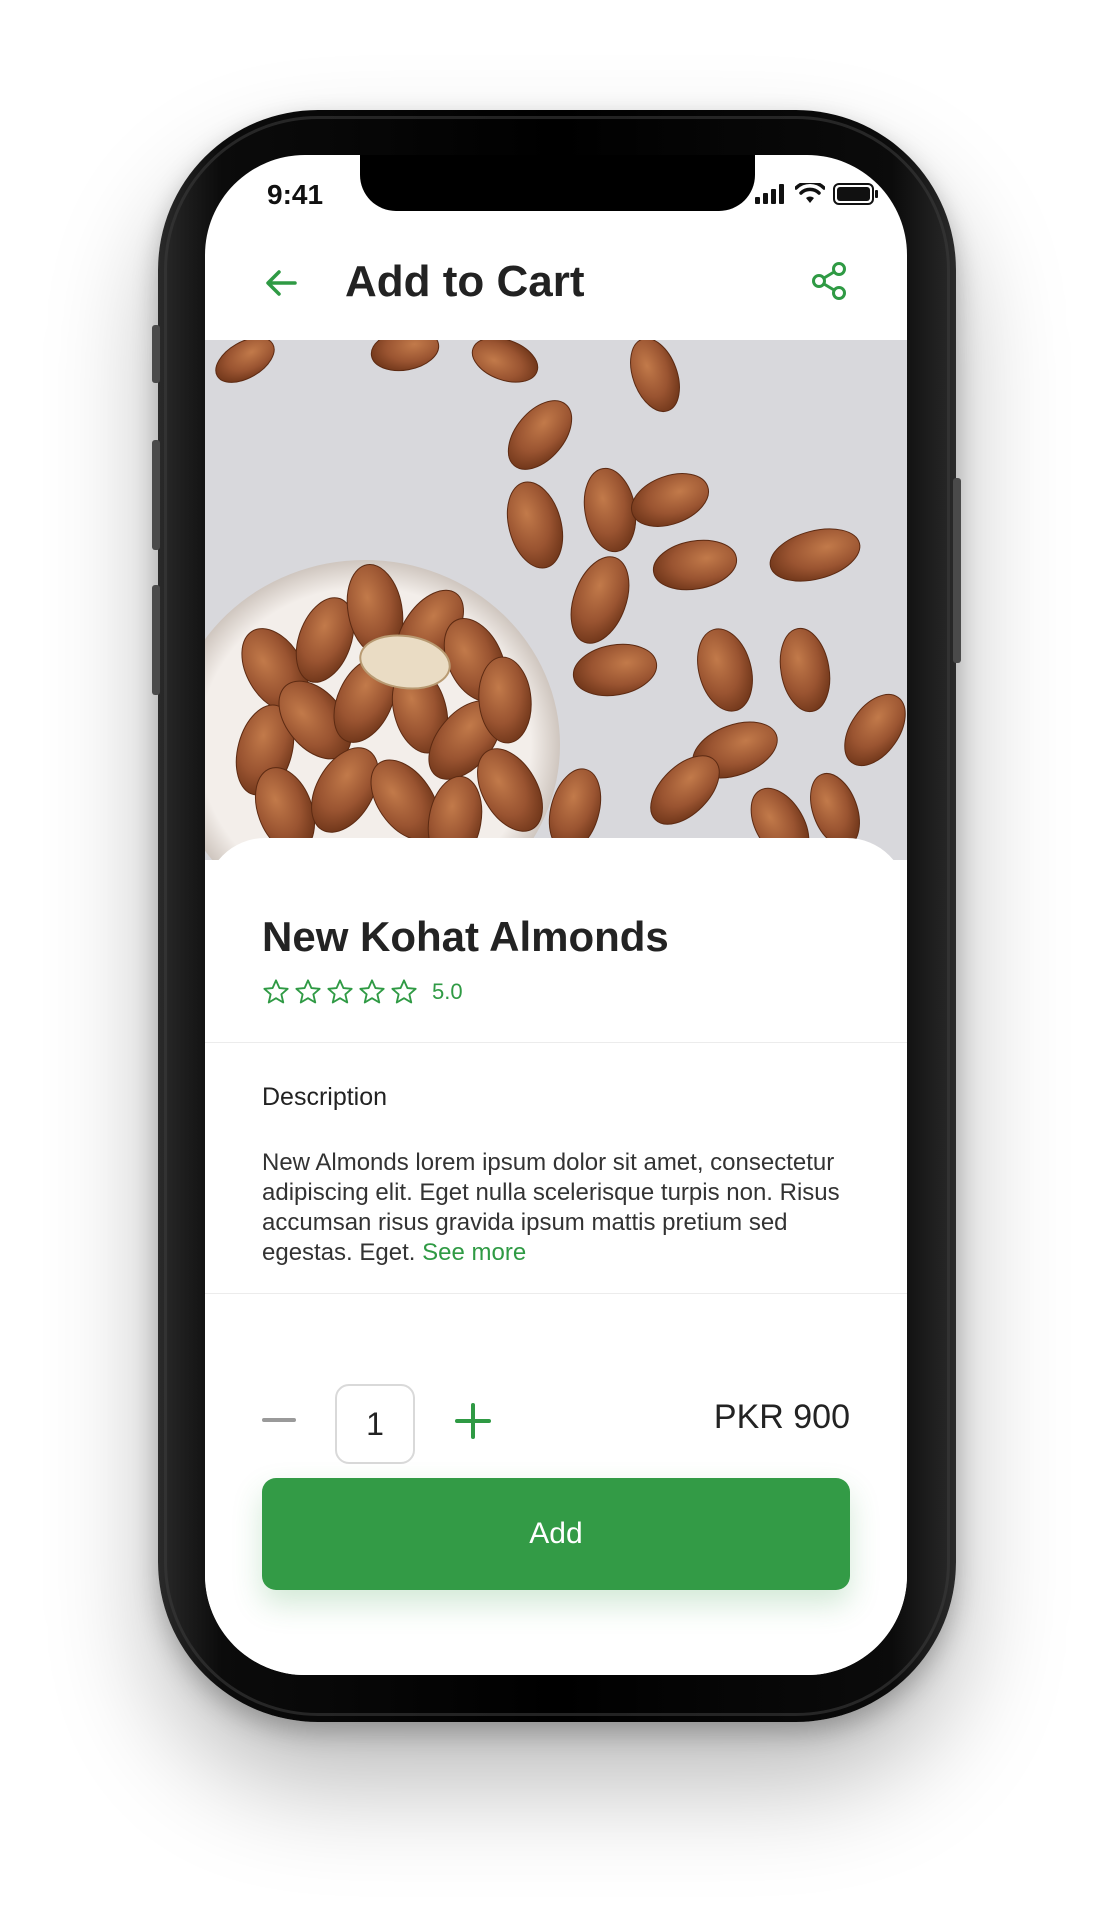  Describe the element at coordinates (957, 570) in the screenshot. I see `power-button` at that location.